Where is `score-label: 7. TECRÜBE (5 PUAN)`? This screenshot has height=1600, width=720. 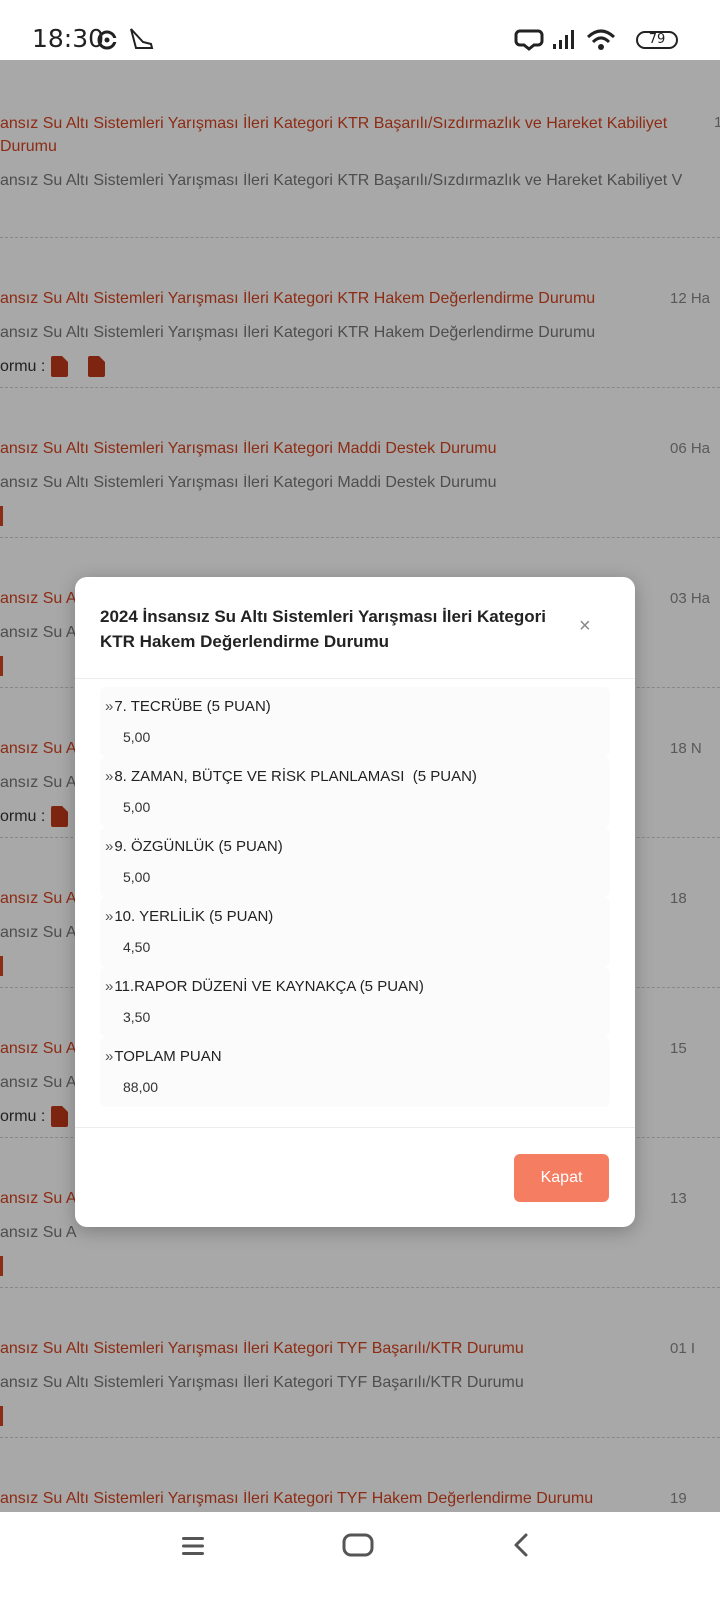
score-label: 7. TECRÜBE (5 PUAN) is located at coordinates (192, 706).